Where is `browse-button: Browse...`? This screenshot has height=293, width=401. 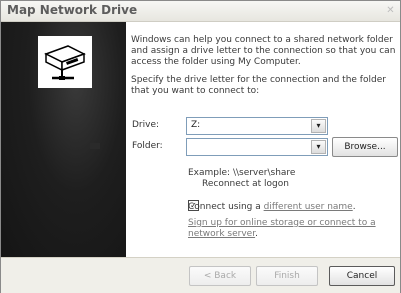
browse-button: Browse... is located at coordinates (365, 147).